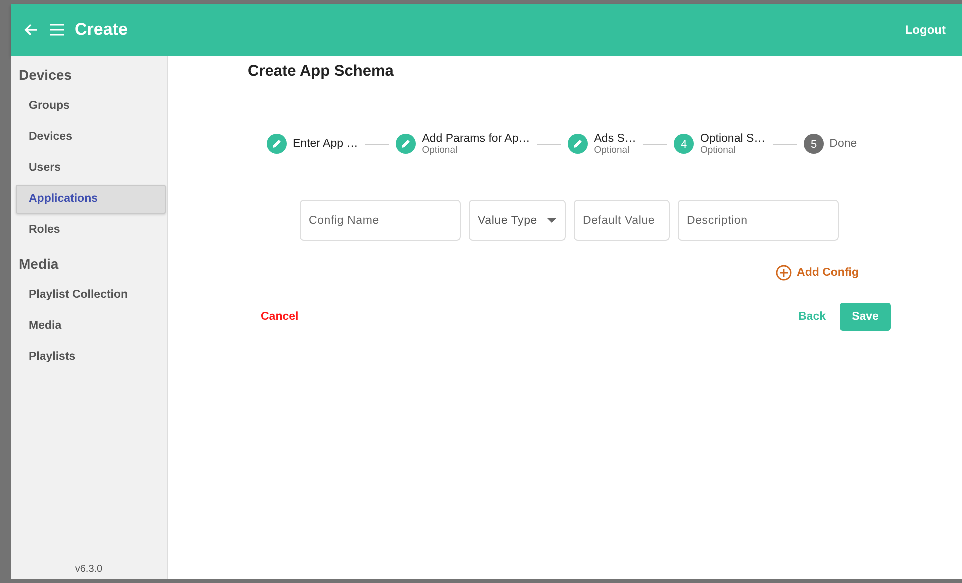 The height and width of the screenshot is (583, 962). What do you see at coordinates (380, 220) in the screenshot?
I see `input-field: Config Name` at bounding box center [380, 220].